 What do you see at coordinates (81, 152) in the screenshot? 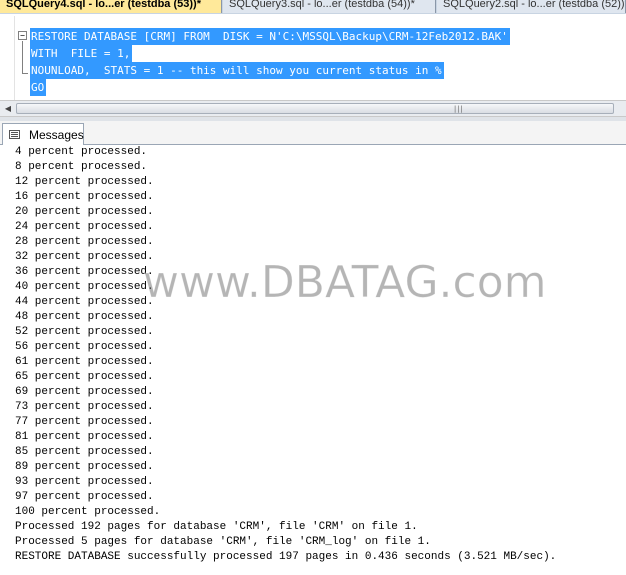
I see `message-line: 4 percent processed.` at bounding box center [81, 152].